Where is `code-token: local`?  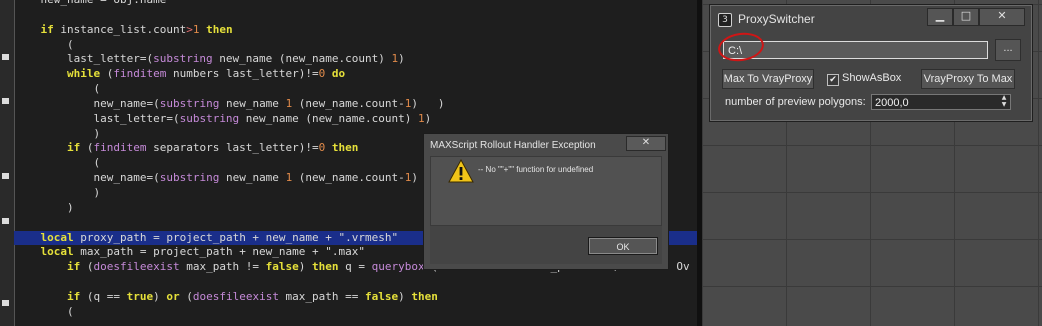
code-token: local is located at coordinates (57, 252).